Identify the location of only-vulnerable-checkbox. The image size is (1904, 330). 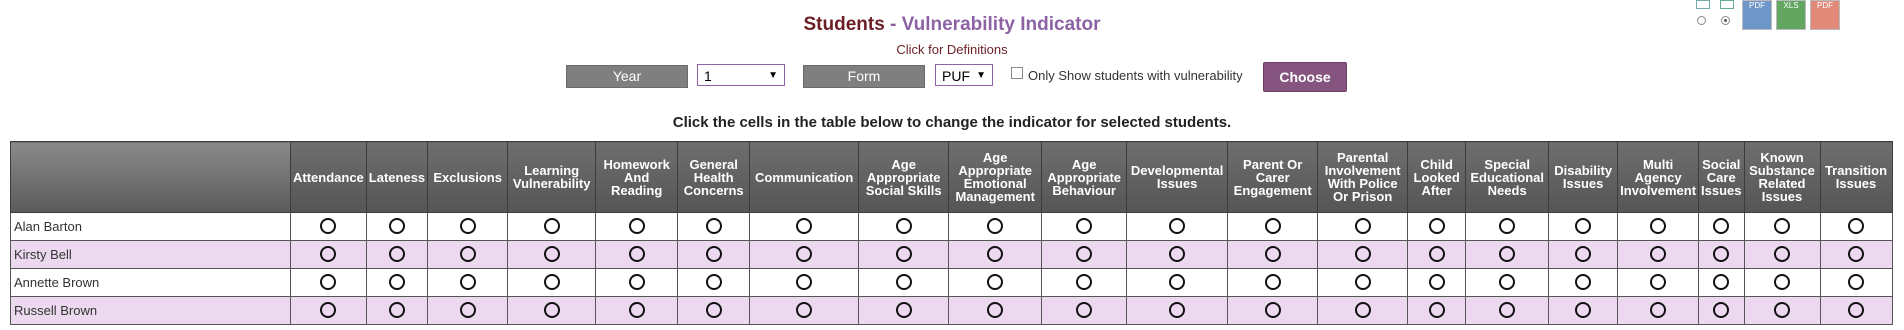
(1017, 73).